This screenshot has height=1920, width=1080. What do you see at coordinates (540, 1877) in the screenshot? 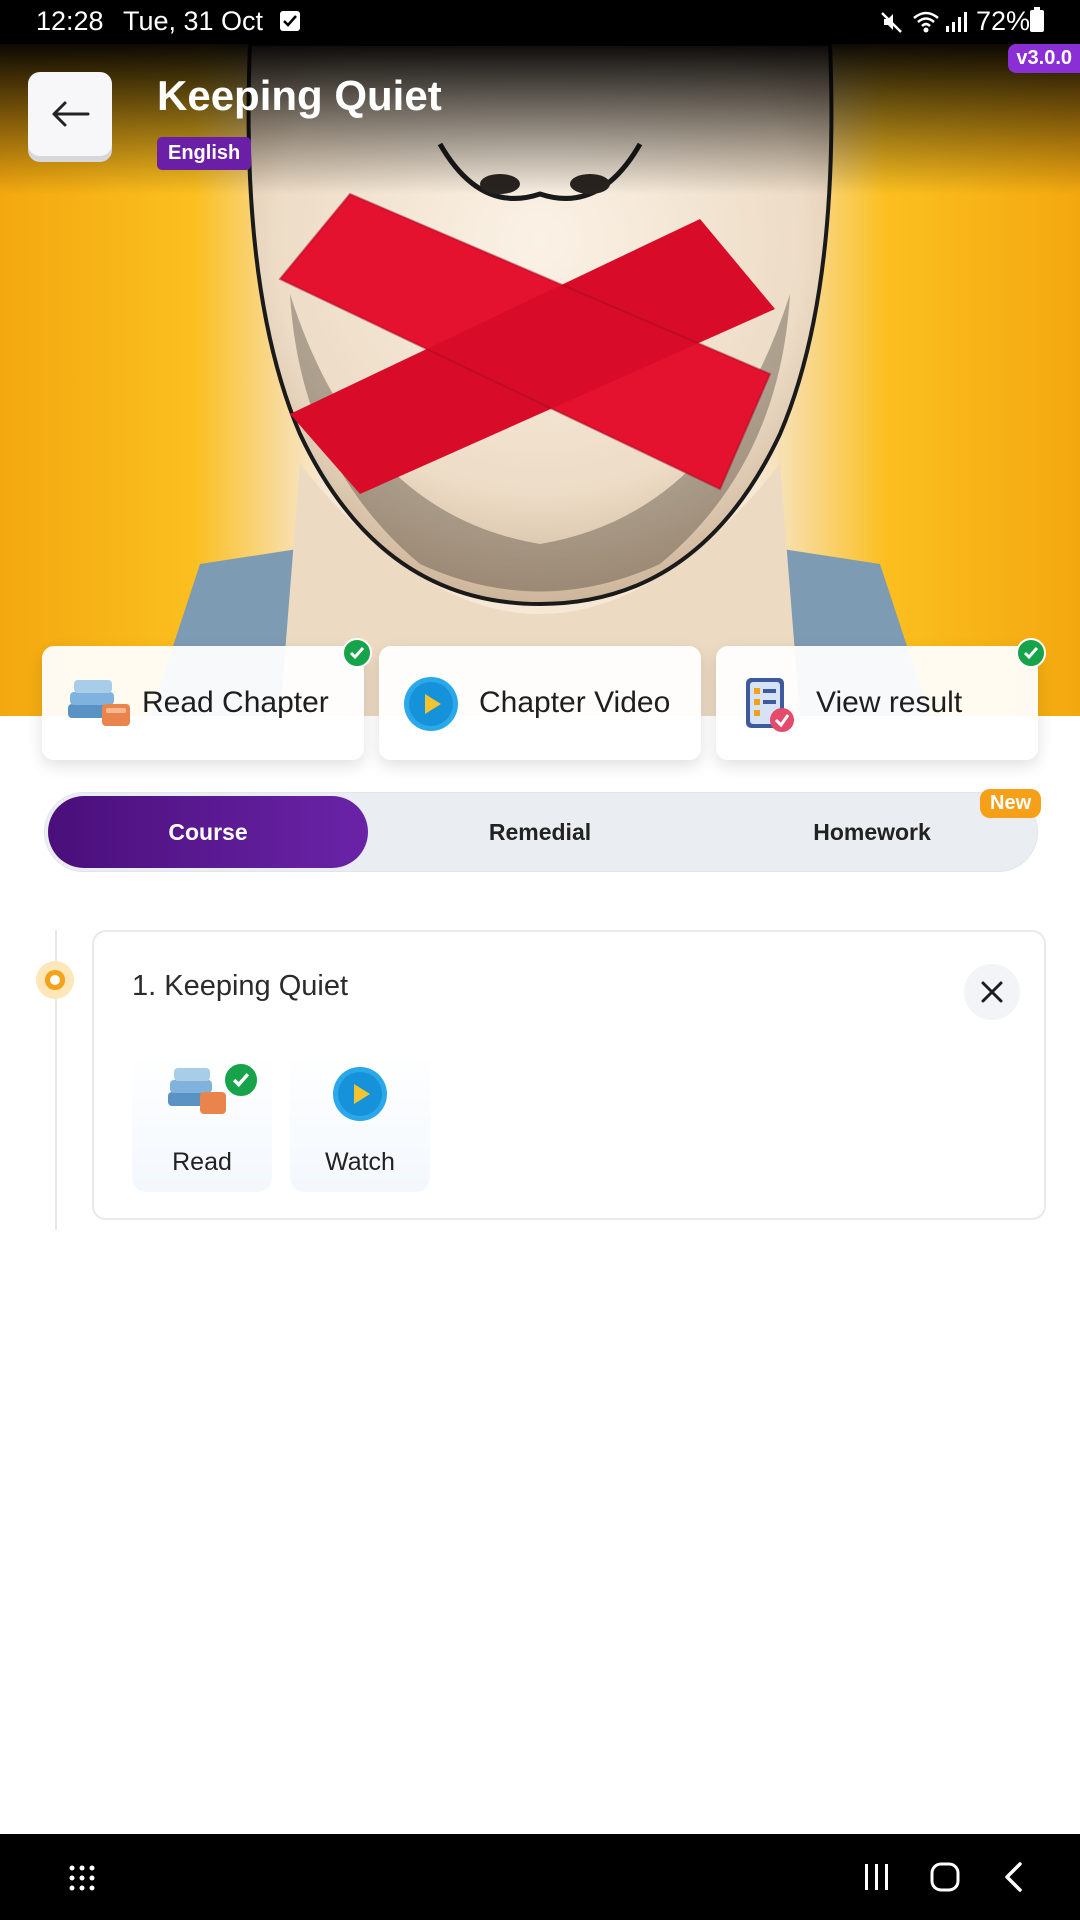
I see `system-nav-bar` at bounding box center [540, 1877].